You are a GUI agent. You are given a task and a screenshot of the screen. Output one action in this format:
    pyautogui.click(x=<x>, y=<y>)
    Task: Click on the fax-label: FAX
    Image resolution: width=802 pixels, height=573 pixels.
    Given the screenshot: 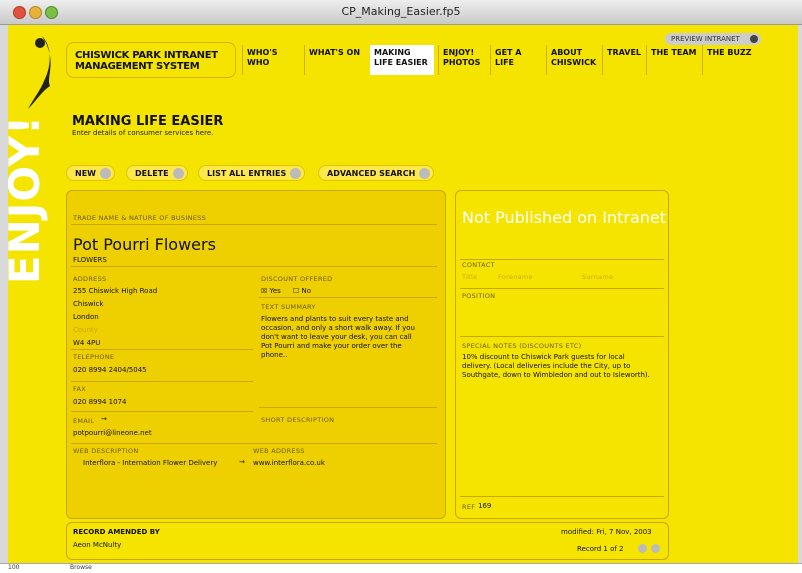 What is the action you would take?
    pyautogui.click(x=79, y=389)
    